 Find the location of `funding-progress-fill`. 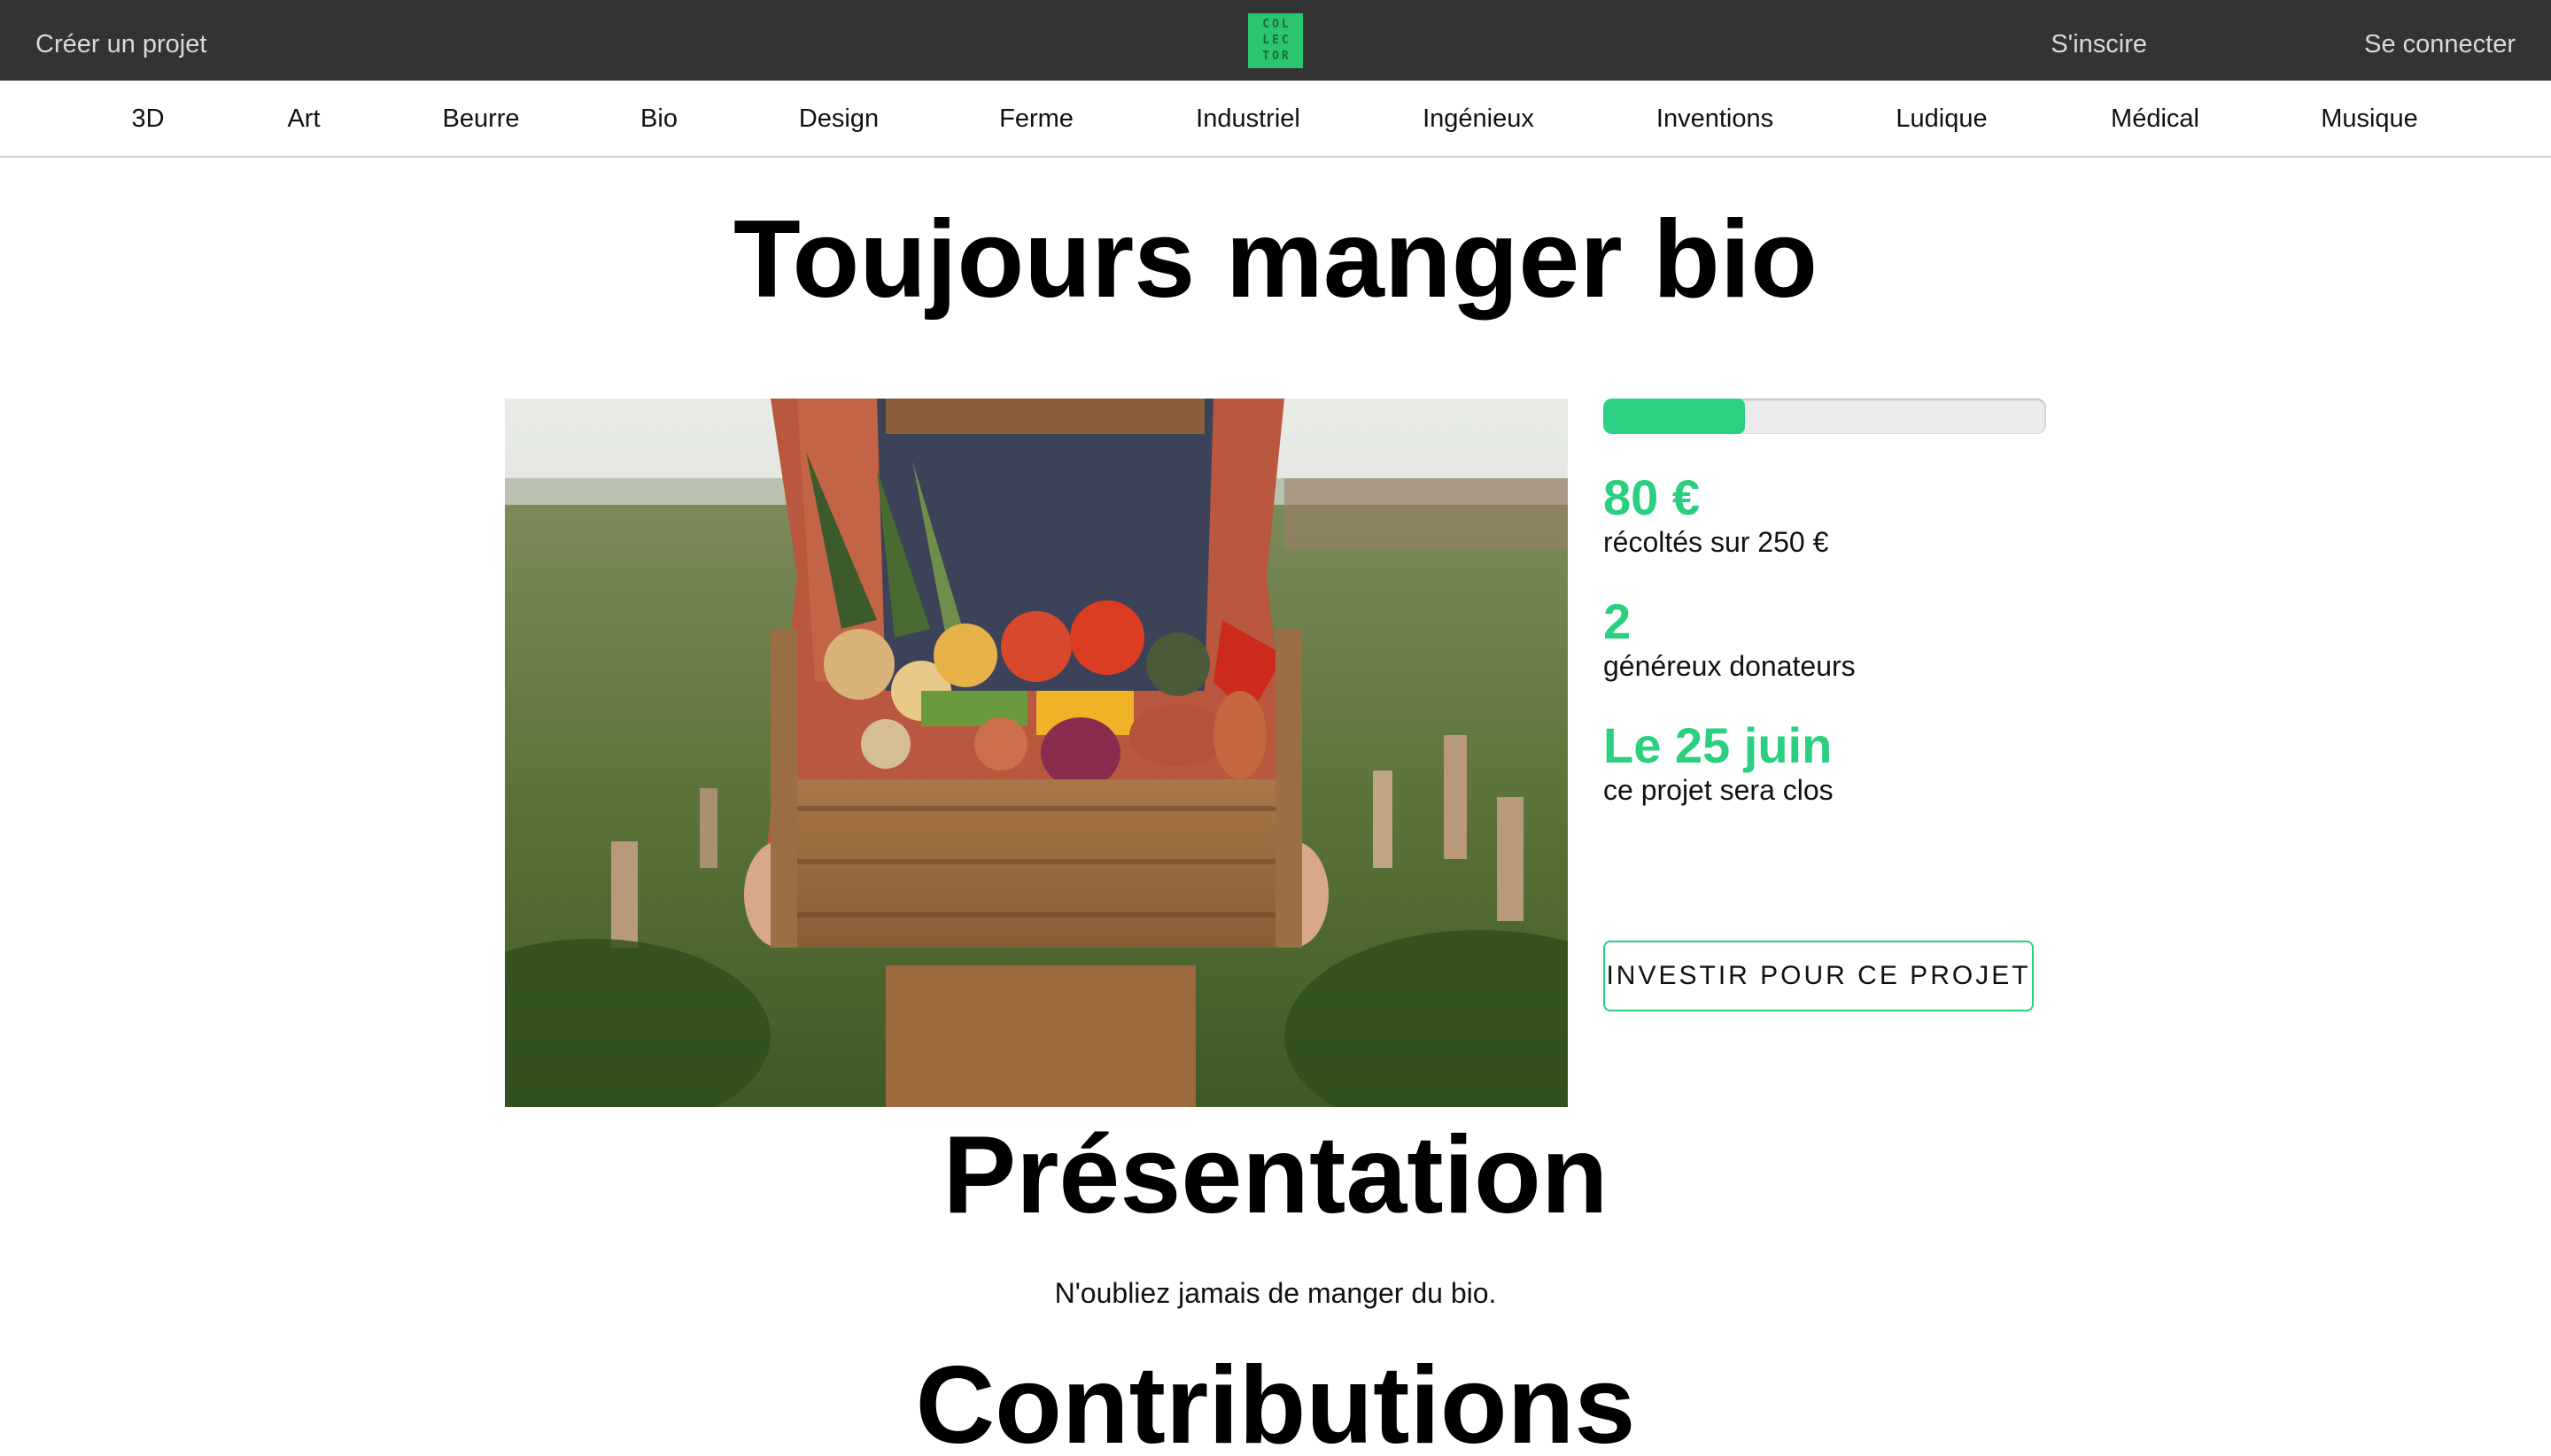

funding-progress-fill is located at coordinates (1674, 416).